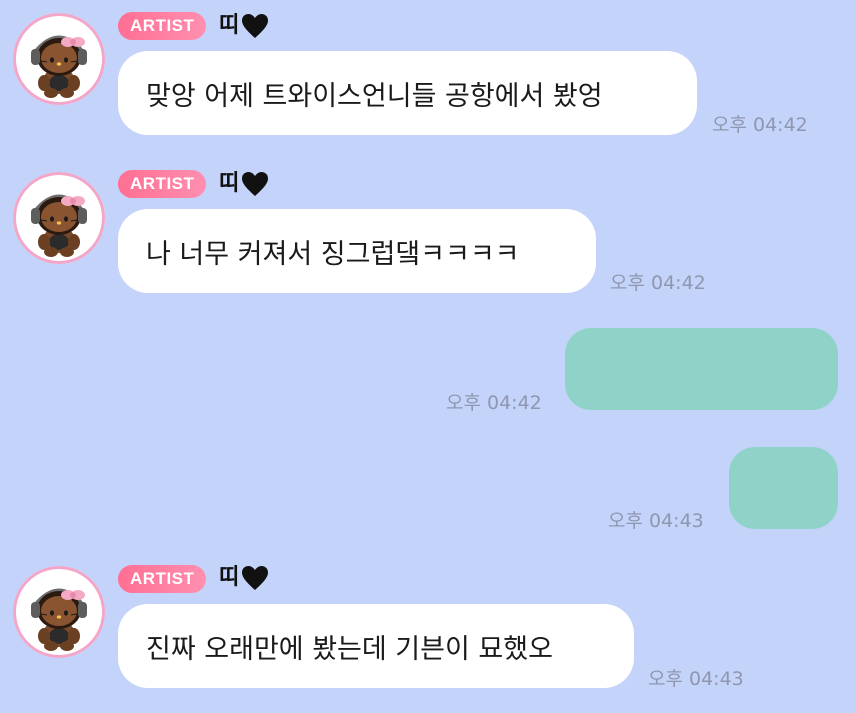 Image resolution: width=856 pixels, height=713 pixels. What do you see at coordinates (407, 93) in the screenshot?
I see `message-bubble: 맞앙 어제 트와이스언니들 공항에서 봤엉` at bounding box center [407, 93].